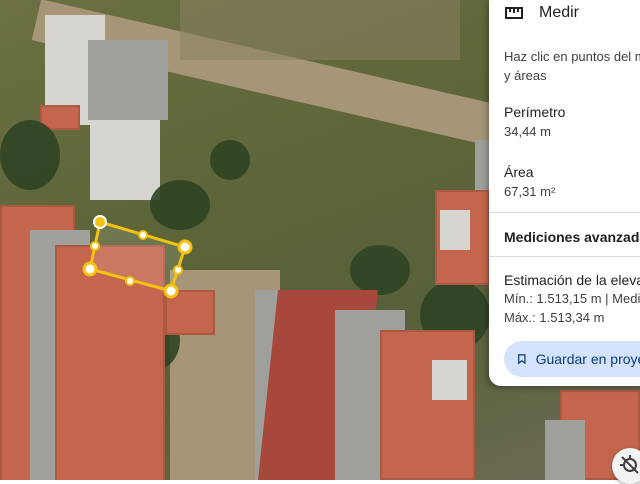  I want to click on bookmark-icon, so click(522, 359).